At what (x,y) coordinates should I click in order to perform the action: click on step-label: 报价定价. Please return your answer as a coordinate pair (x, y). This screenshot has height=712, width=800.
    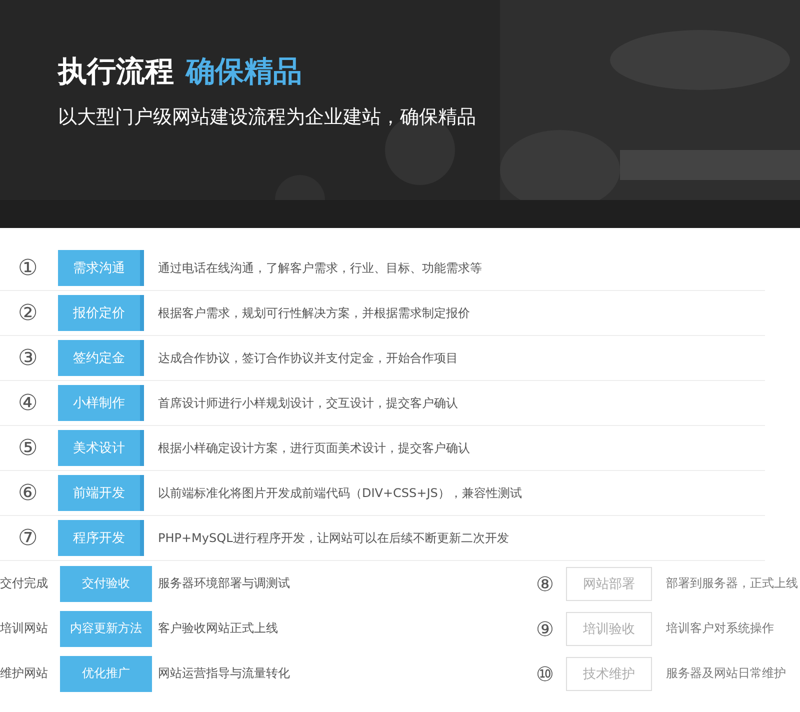
    Looking at the image, I should click on (101, 313).